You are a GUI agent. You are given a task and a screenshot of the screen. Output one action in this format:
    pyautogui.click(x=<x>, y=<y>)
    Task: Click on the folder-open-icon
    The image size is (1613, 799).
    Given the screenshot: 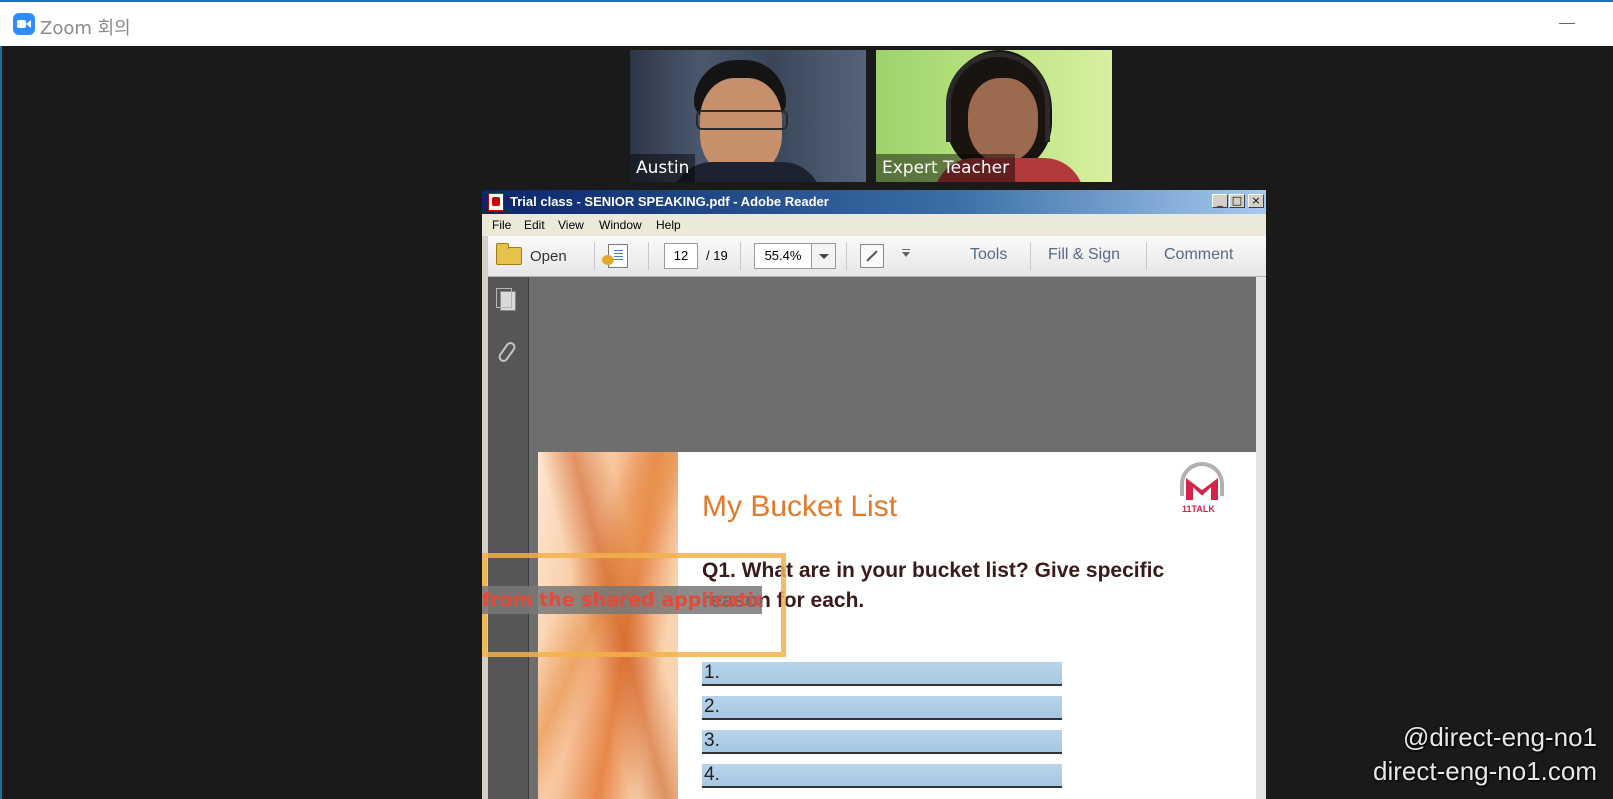 What is the action you would take?
    pyautogui.click(x=509, y=254)
    